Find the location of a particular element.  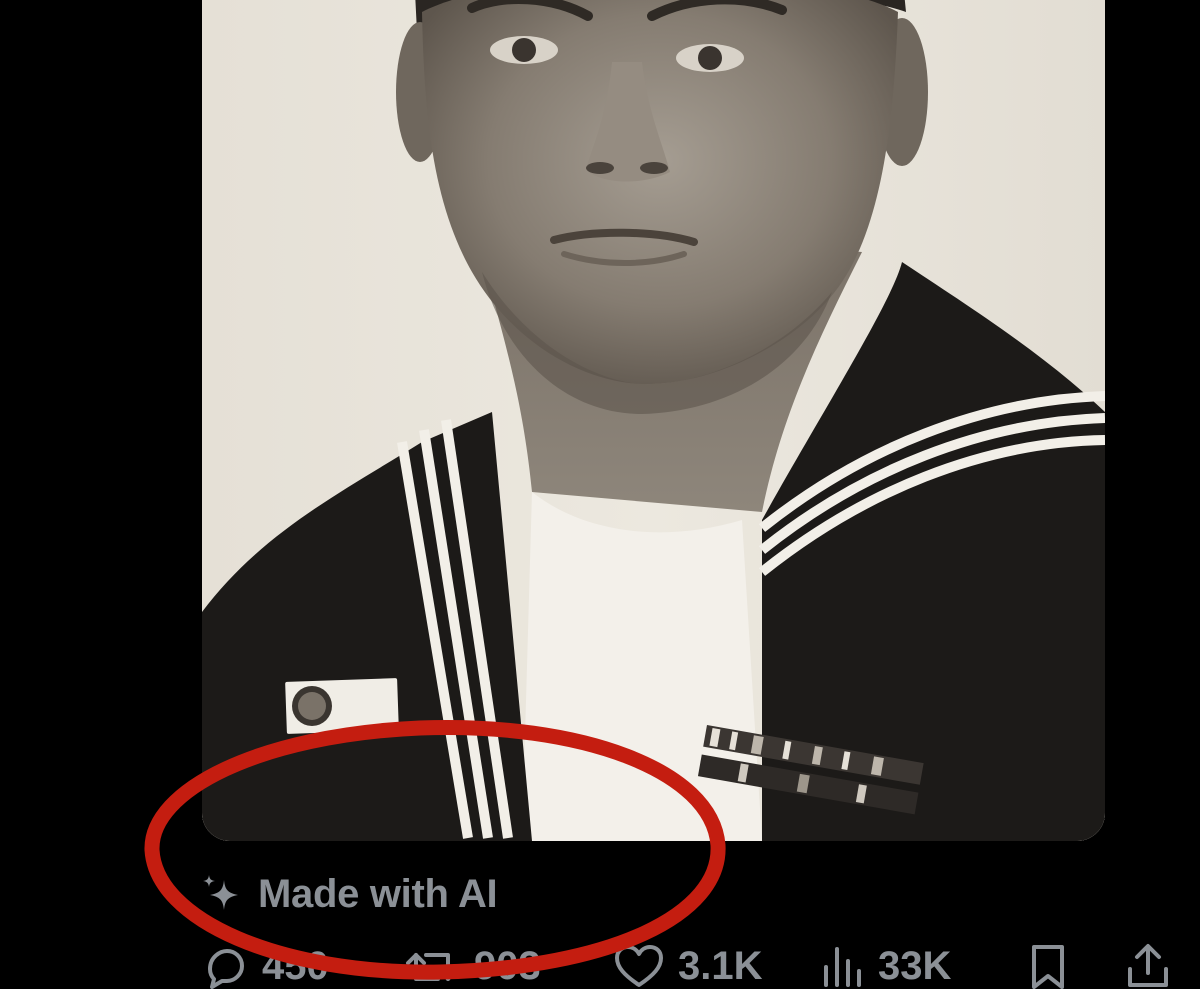

heart-icon is located at coordinates (639, 966).